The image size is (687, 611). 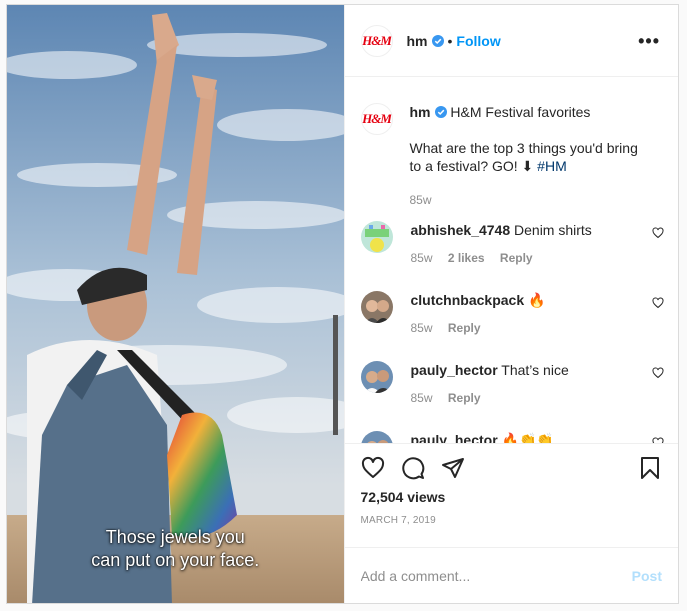 What do you see at coordinates (512, 383) in the screenshot?
I see `comment-item: pauly_hector That’s nice 85w Reply` at bounding box center [512, 383].